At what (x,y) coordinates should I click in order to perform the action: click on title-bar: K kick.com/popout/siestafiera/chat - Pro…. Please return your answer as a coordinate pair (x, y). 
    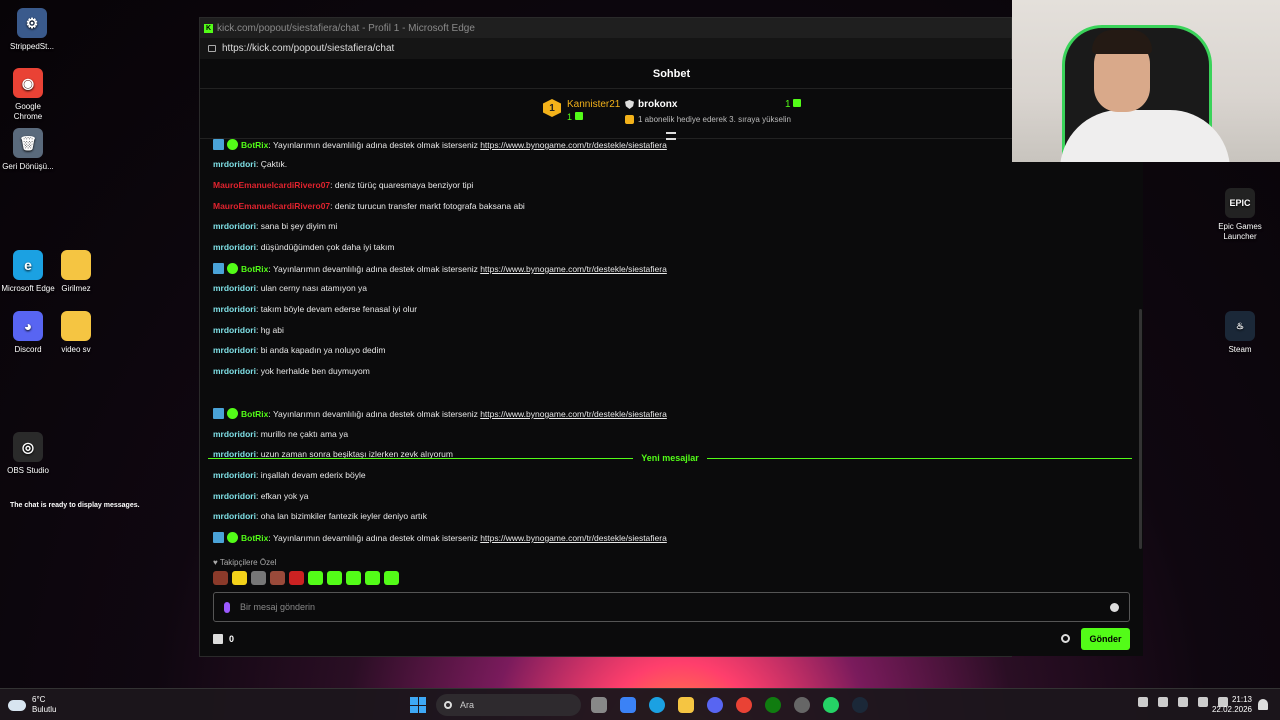
    Looking at the image, I should click on (605, 28).